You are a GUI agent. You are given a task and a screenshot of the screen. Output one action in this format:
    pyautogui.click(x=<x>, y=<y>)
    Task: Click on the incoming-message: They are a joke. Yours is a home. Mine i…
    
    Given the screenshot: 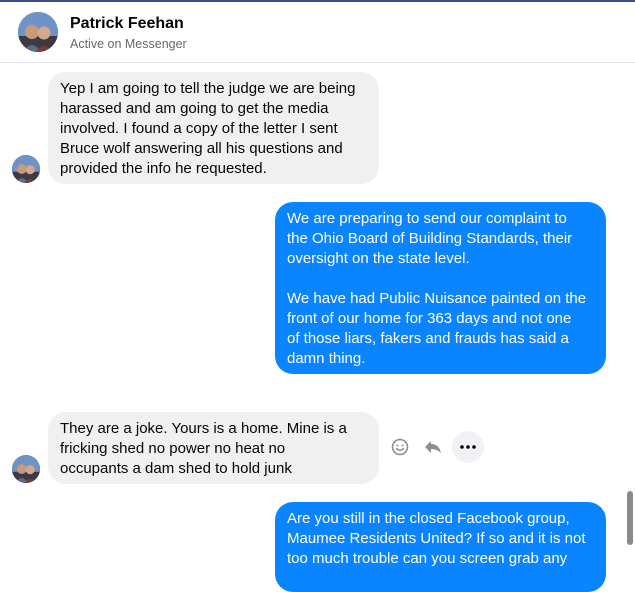 What is the action you would take?
    pyautogui.click(x=213, y=448)
    